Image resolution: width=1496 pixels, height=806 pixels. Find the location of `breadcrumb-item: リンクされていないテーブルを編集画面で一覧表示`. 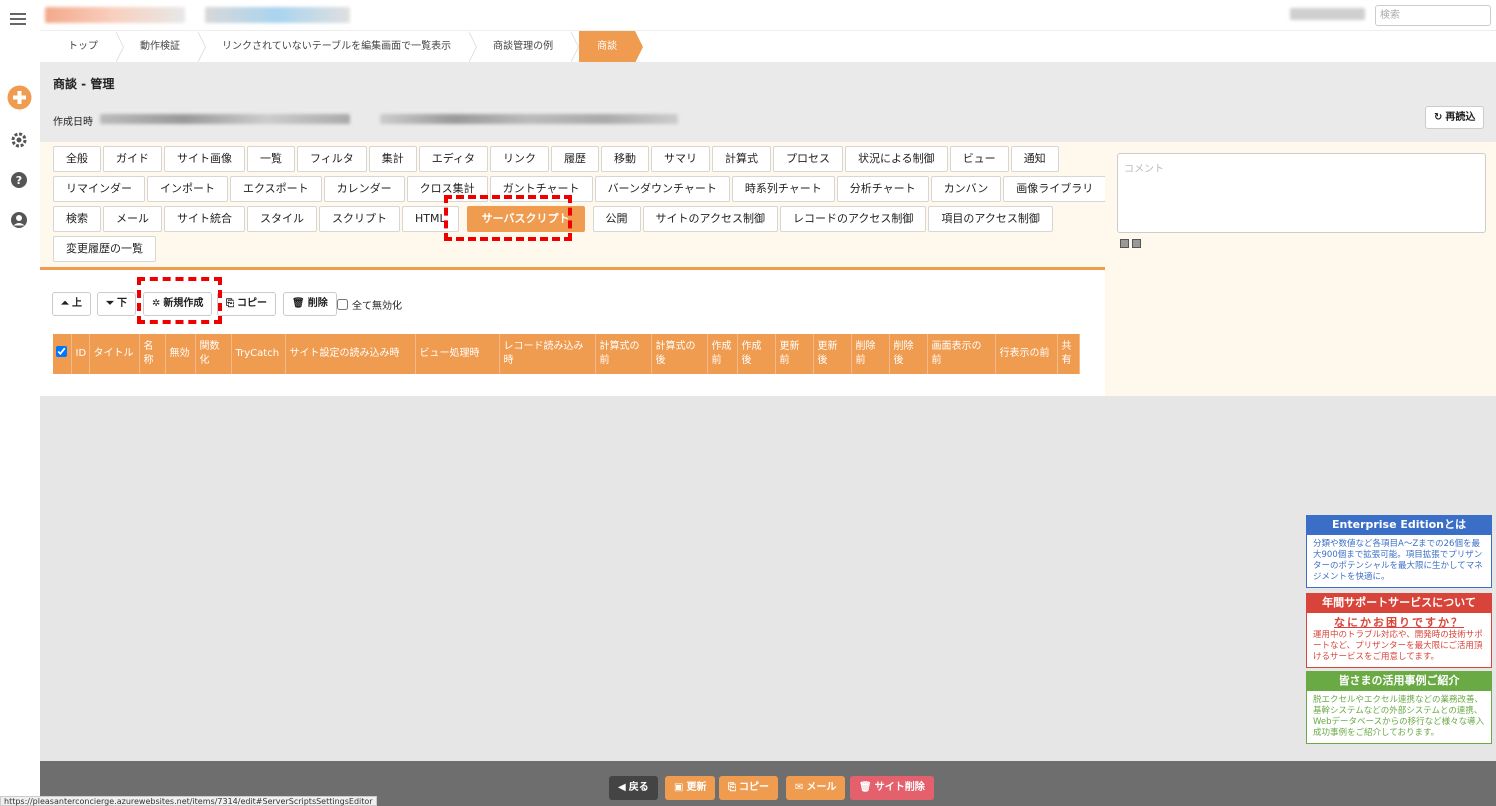

breadcrumb-item: リンクされていないテーブルを編集画面で一覧表示 is located at coordinates (338, 47).